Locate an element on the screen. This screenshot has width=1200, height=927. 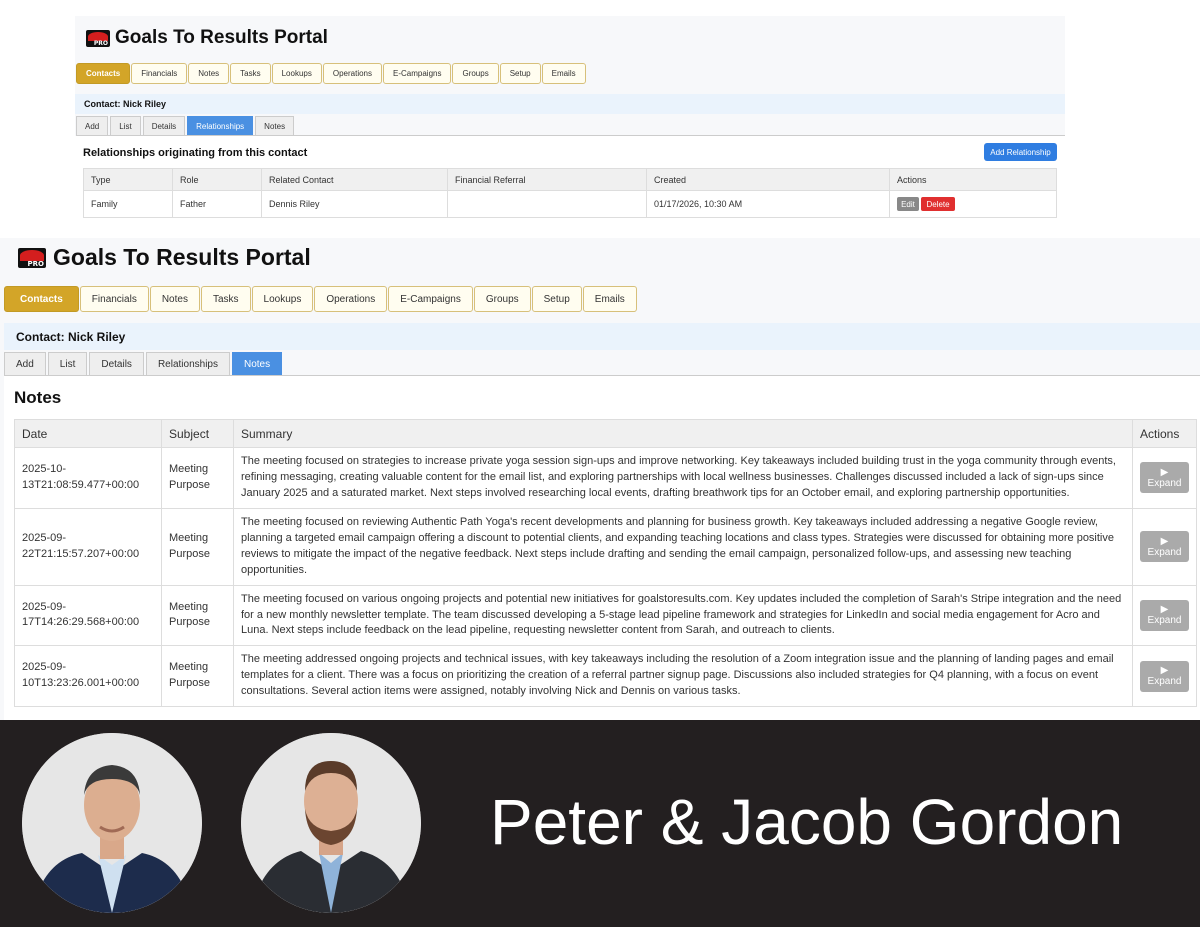
col-date: Date is located at coordinates (88, 433).